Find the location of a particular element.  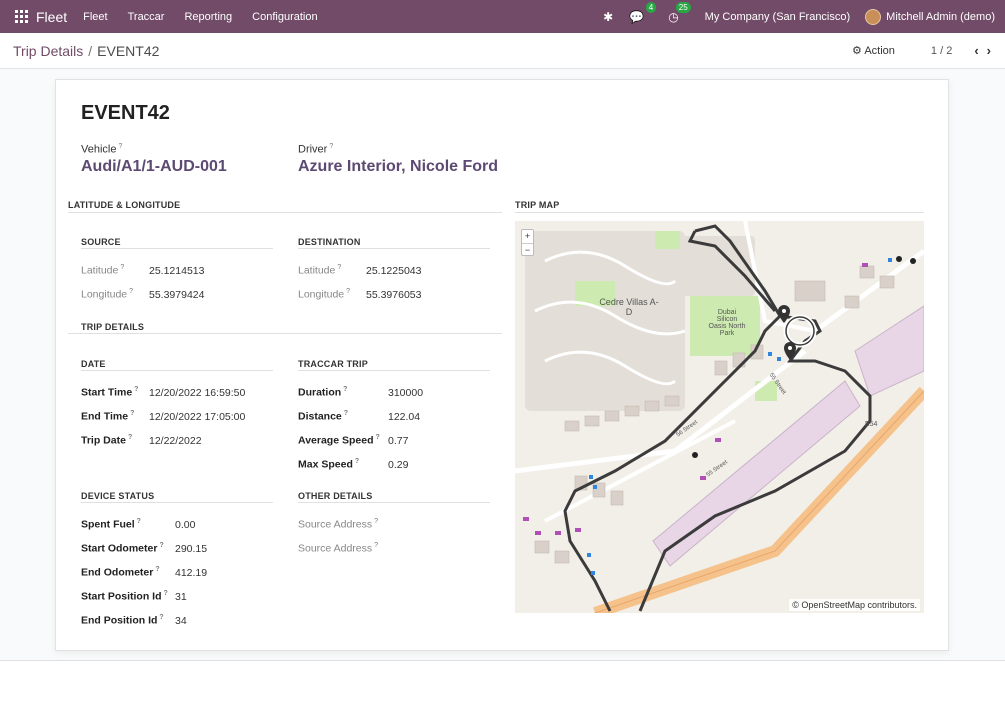

messages-icon: 💬 4 is located at coordinates (643, 12).